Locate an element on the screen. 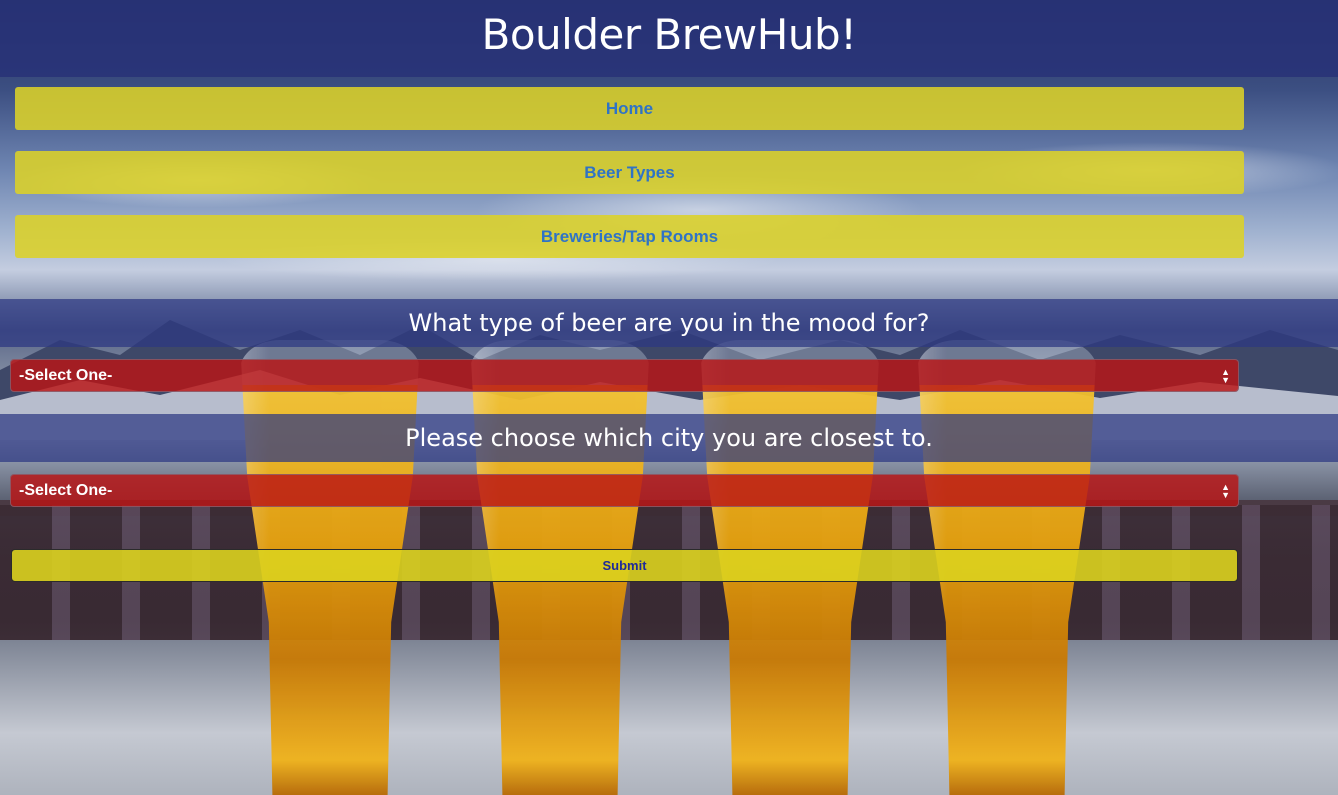 The width and height of the screenshot is (1338, 795). beer-type-select-value: -Select One- is located at coordinates (66, 375).